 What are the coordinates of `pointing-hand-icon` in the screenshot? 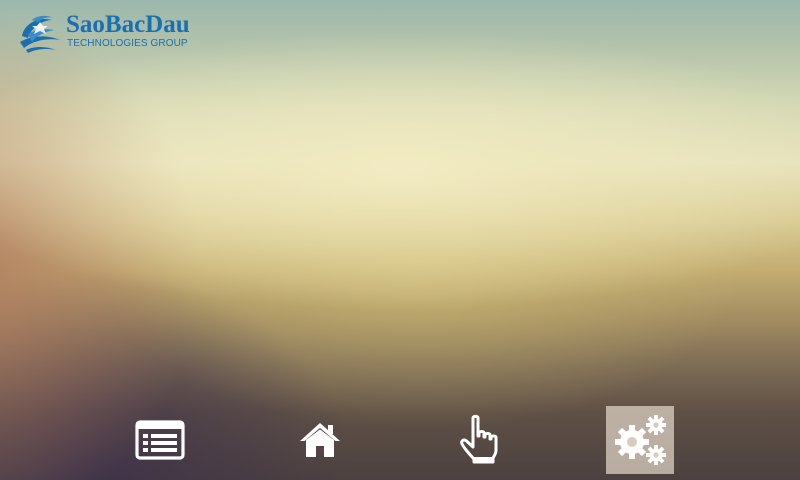 It's located at (479, 439).